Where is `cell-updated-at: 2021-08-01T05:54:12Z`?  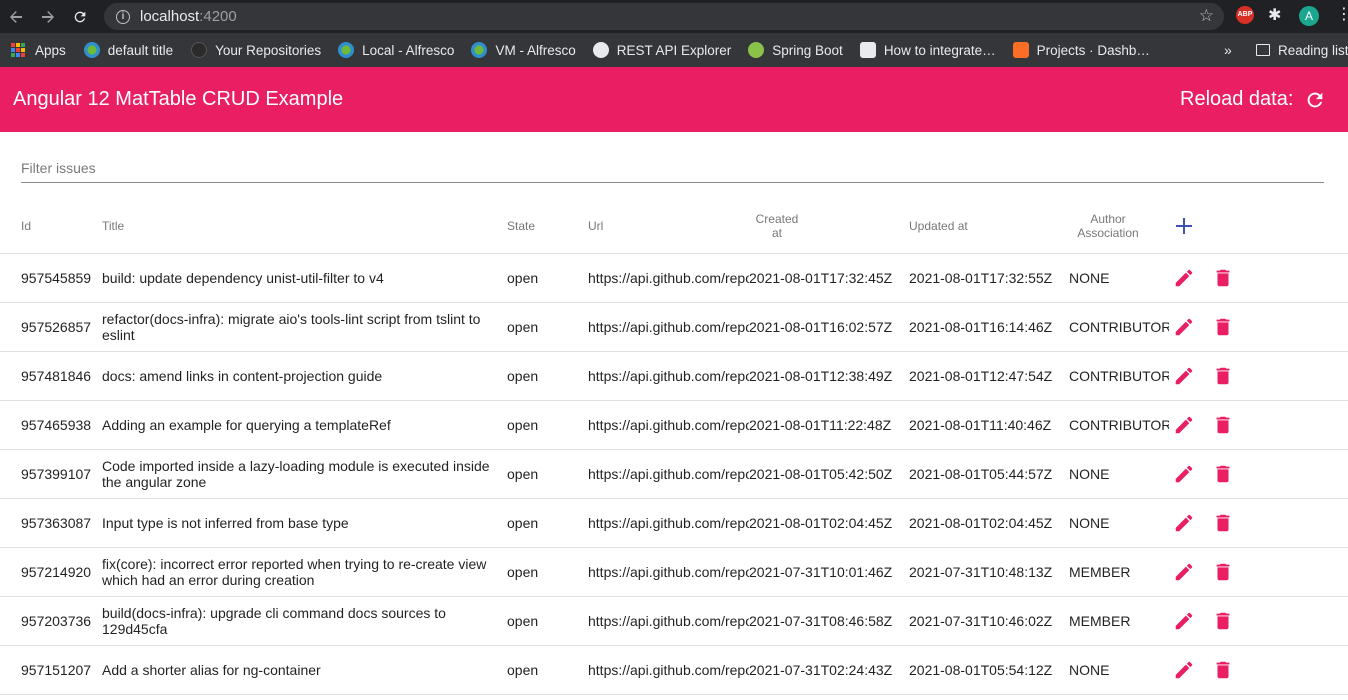
cell-updated-at: 2021-08-01T05:54:12Z is located at coordinates (981, 670).